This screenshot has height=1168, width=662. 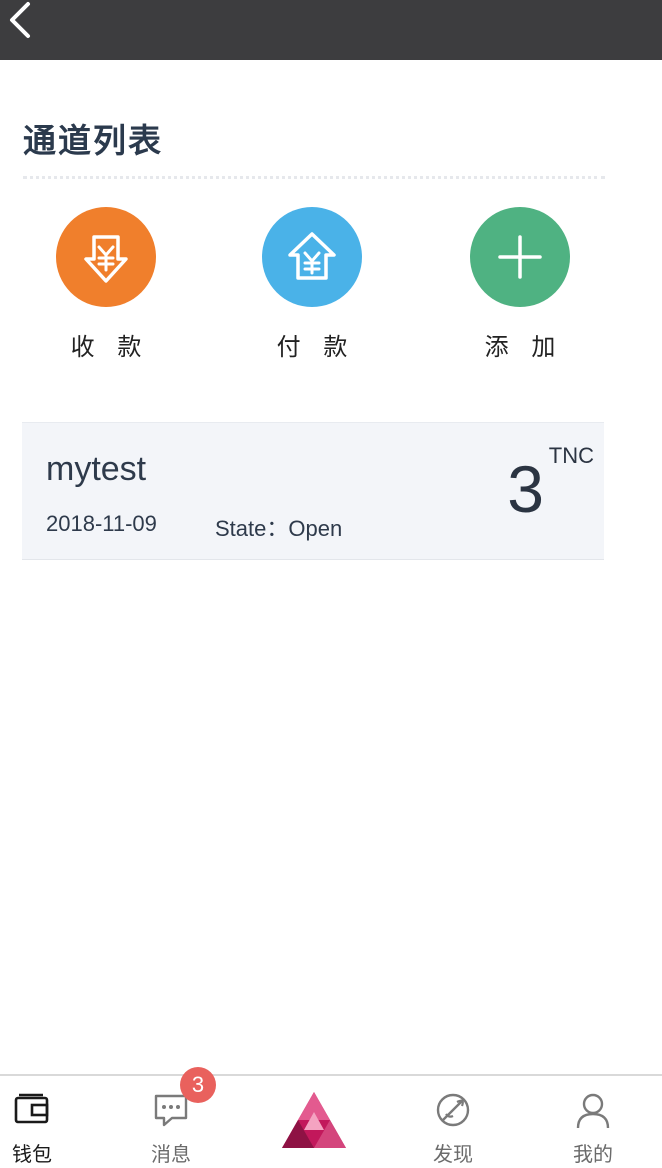 What do you see at coordinates (313, 491) in the screenshot?
I see `channel-card: mytest 2018-11-09 State：Open 3 TNC` at bounding box center [313, 491].